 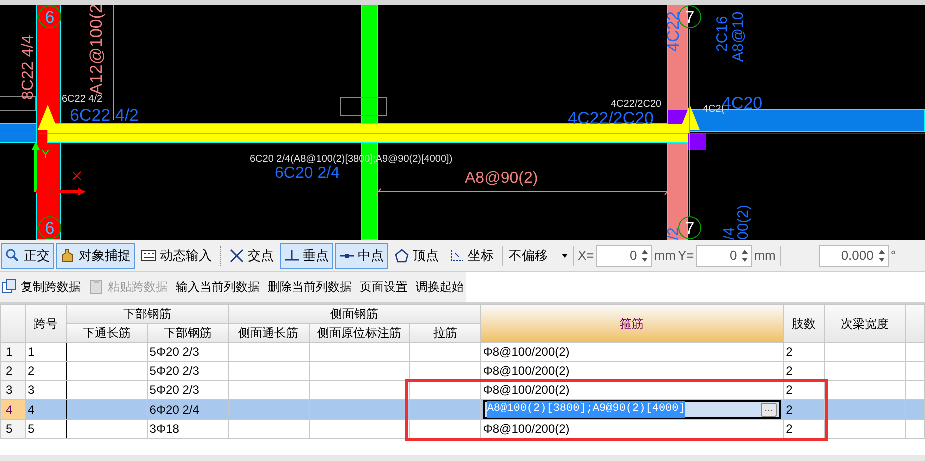 I want to click on rebar-label: 00(2), so click(x=743, y=222).